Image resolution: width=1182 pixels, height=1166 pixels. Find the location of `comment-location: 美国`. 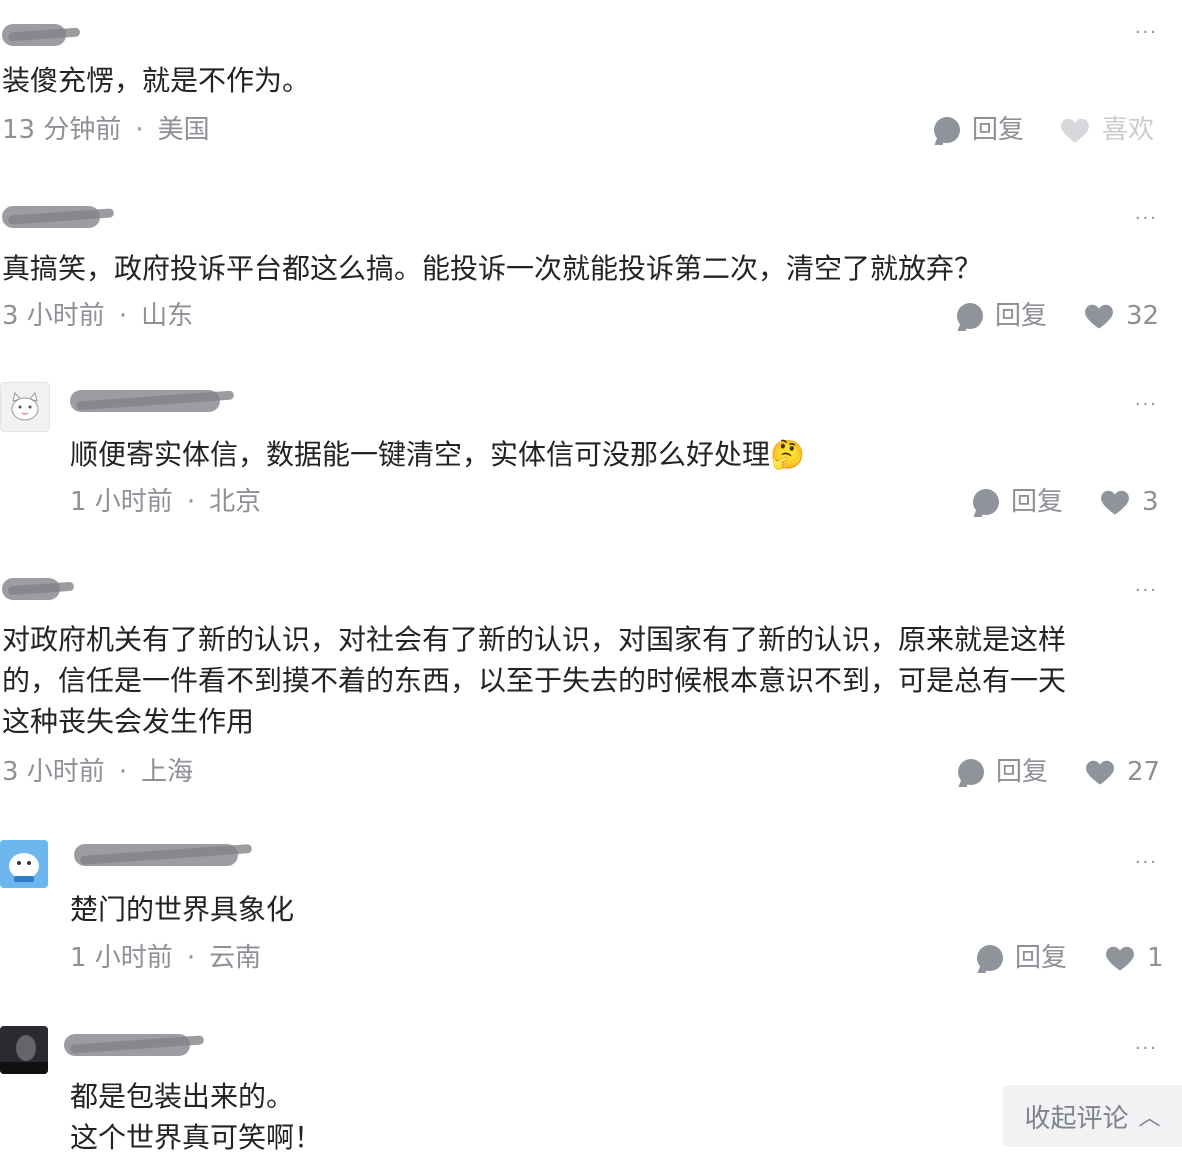

comment-location: 美国 is located at coordinates (183, 130).